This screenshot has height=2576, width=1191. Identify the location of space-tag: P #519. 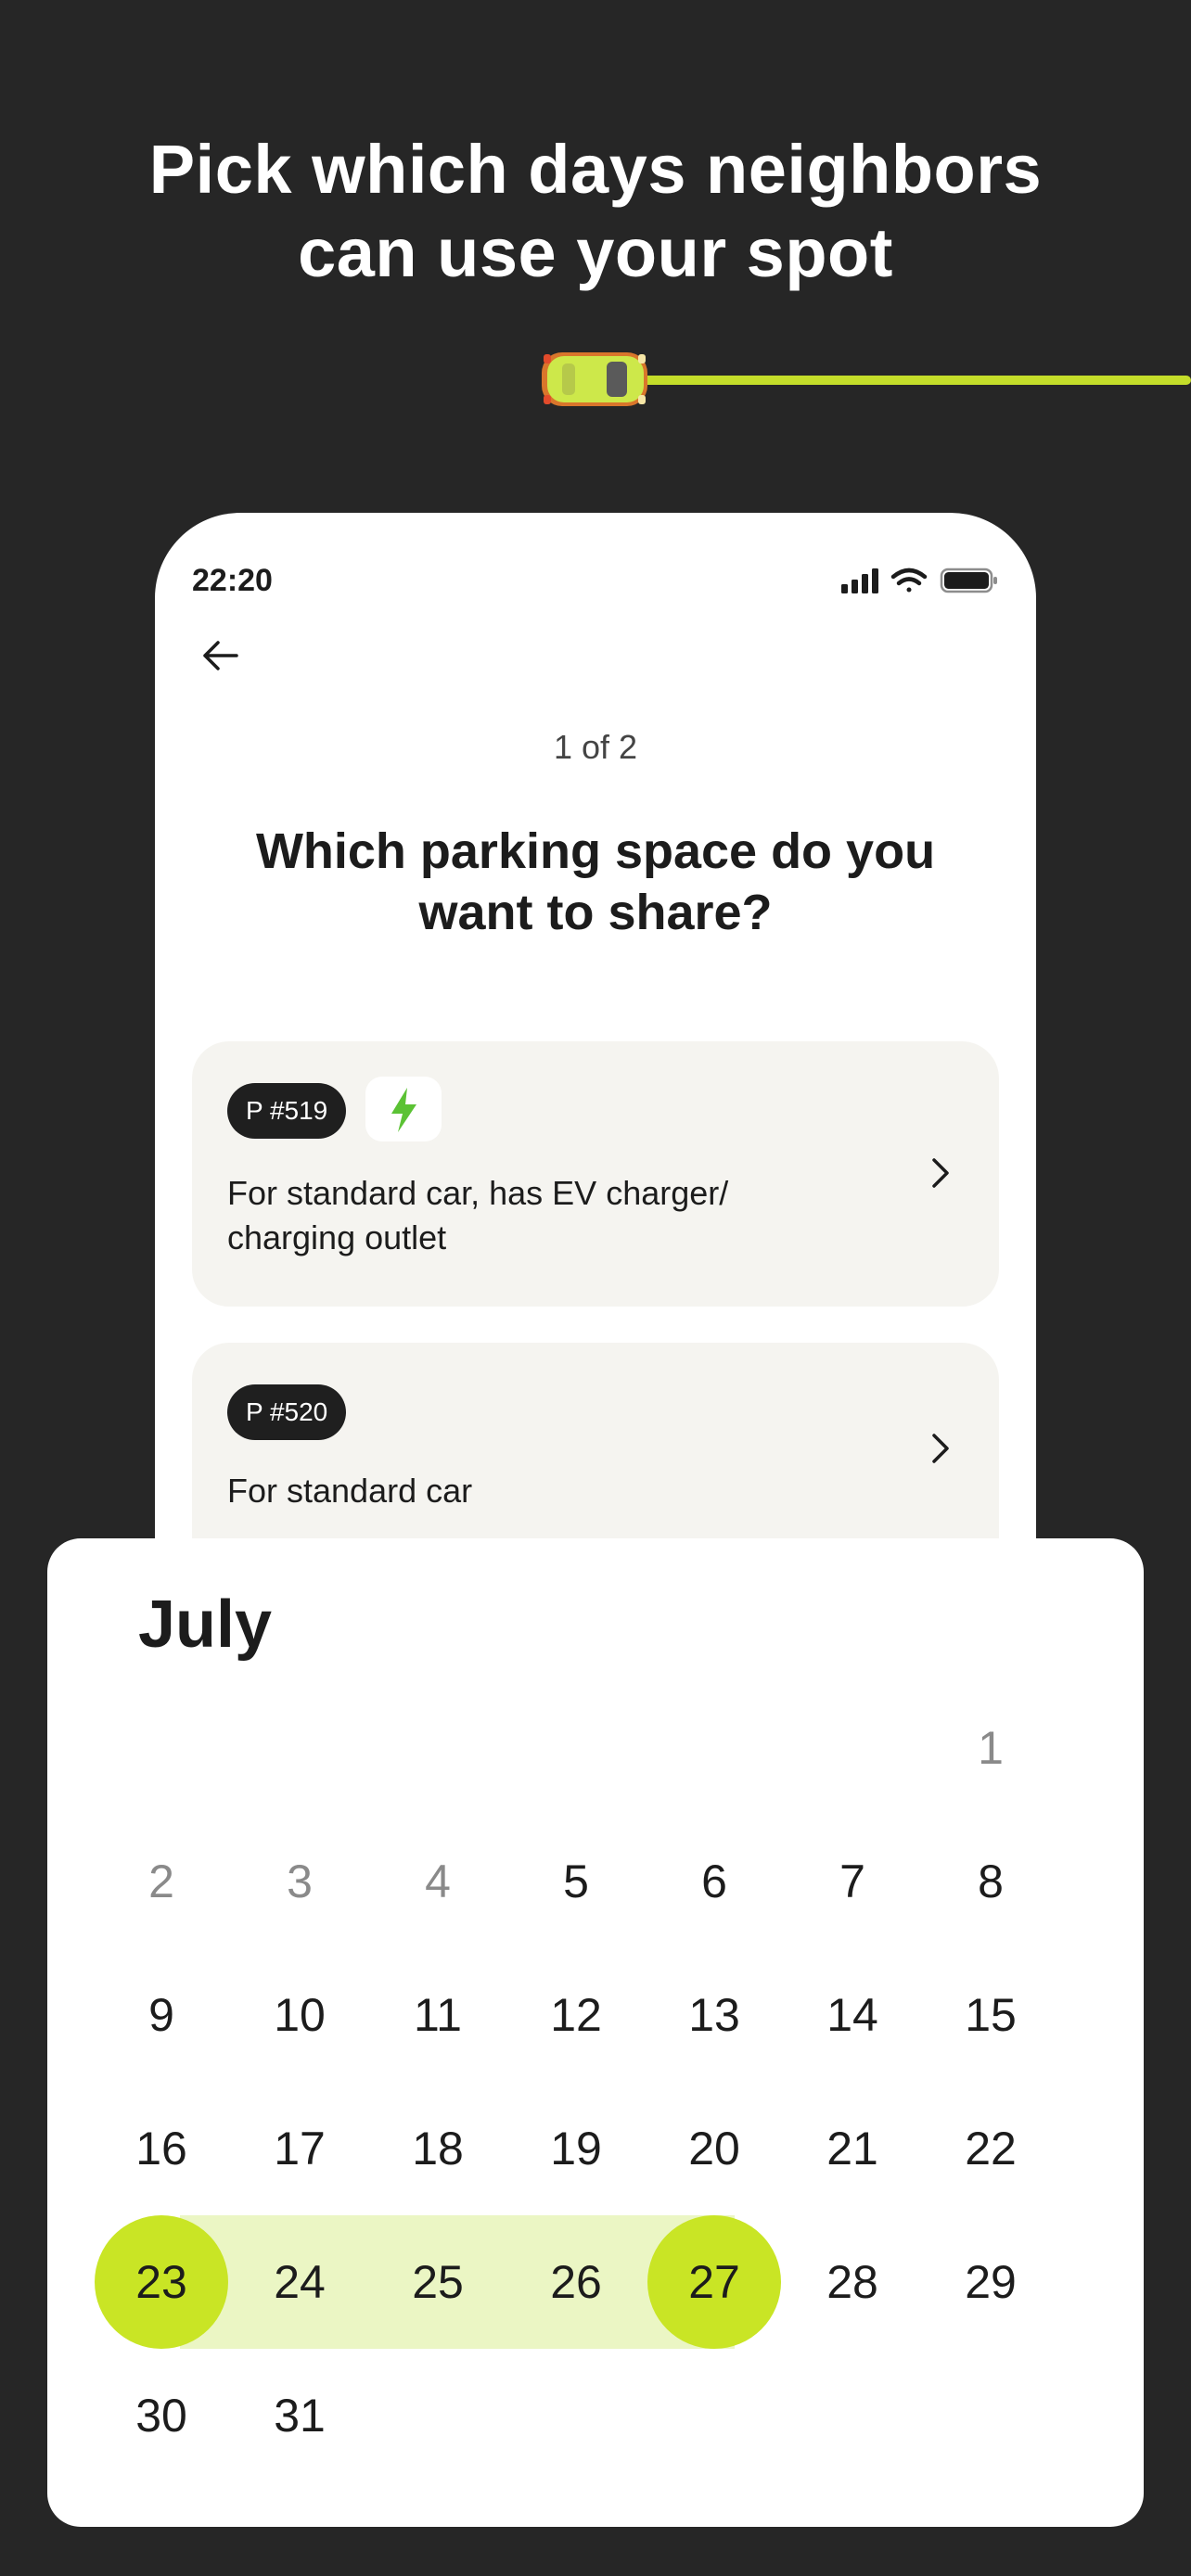
(287, 1111).